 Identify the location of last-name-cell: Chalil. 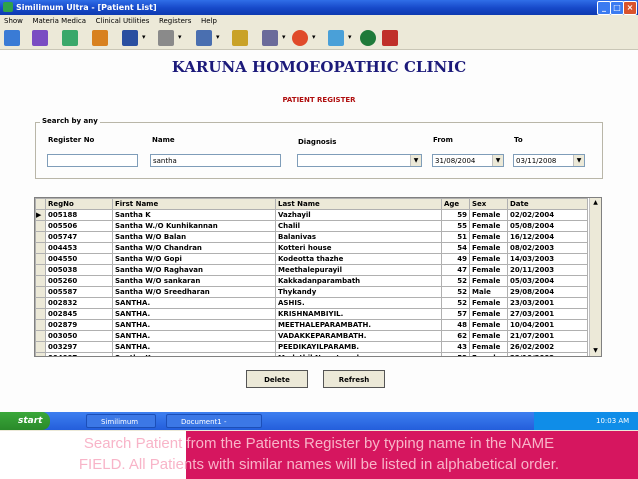
(358, 226).